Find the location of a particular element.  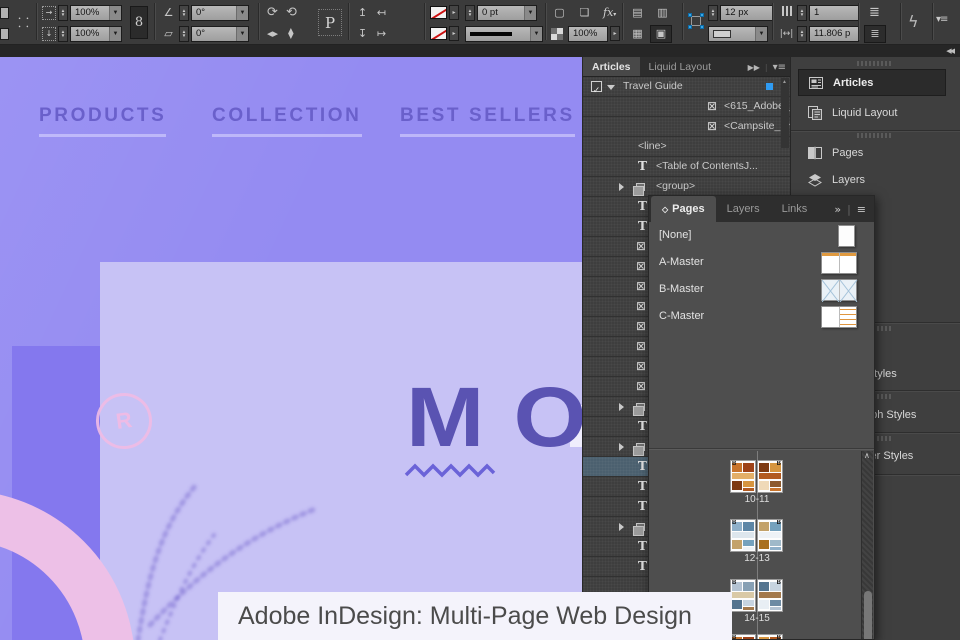

corner-radius-field: 12 px is located at coordinates (747, 12).